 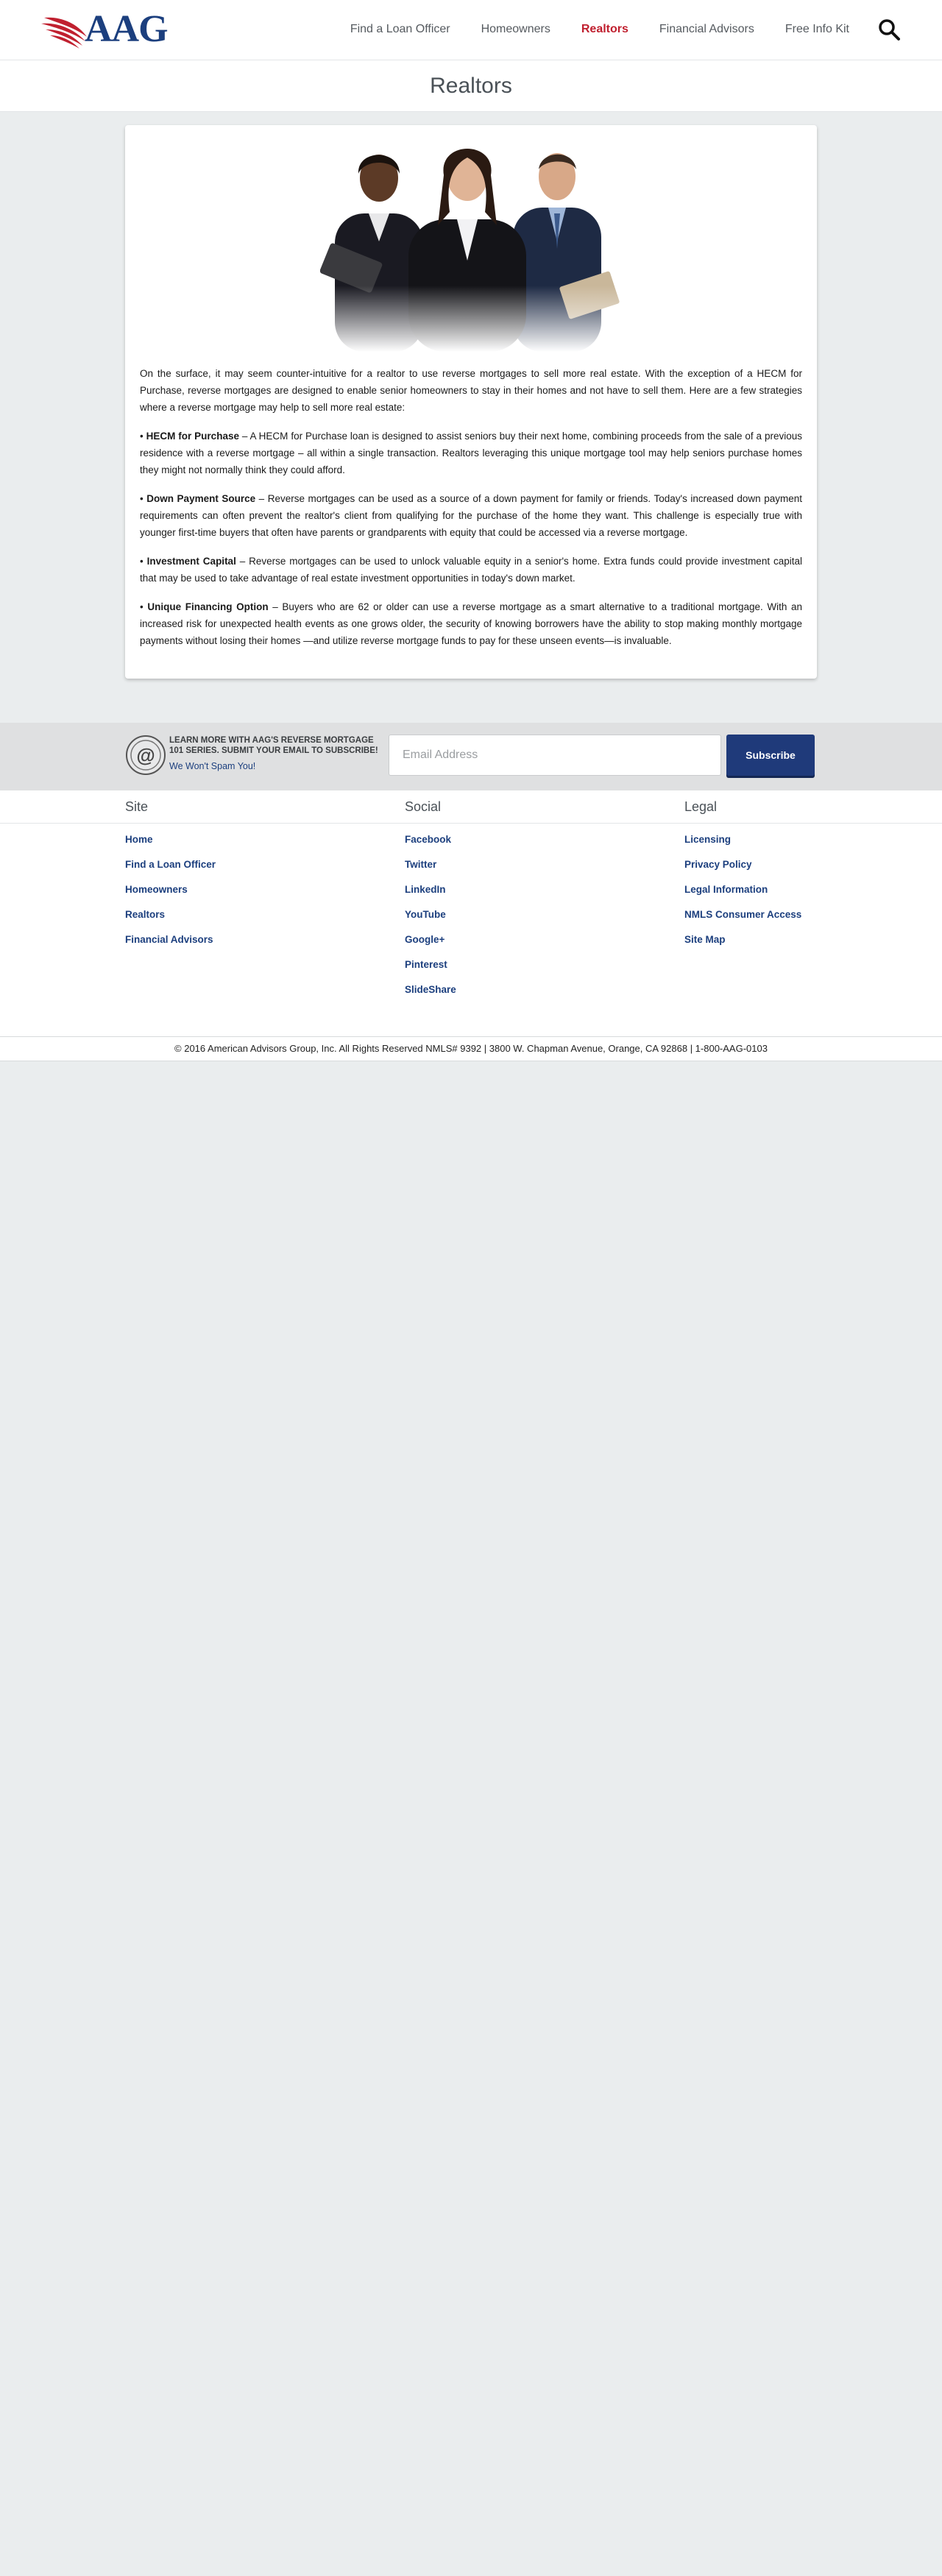 What do you see at coordinates (428, 839) in the screenshot?
I see `footer-link-facebook: Facebook` at bounding box center [428, 839].